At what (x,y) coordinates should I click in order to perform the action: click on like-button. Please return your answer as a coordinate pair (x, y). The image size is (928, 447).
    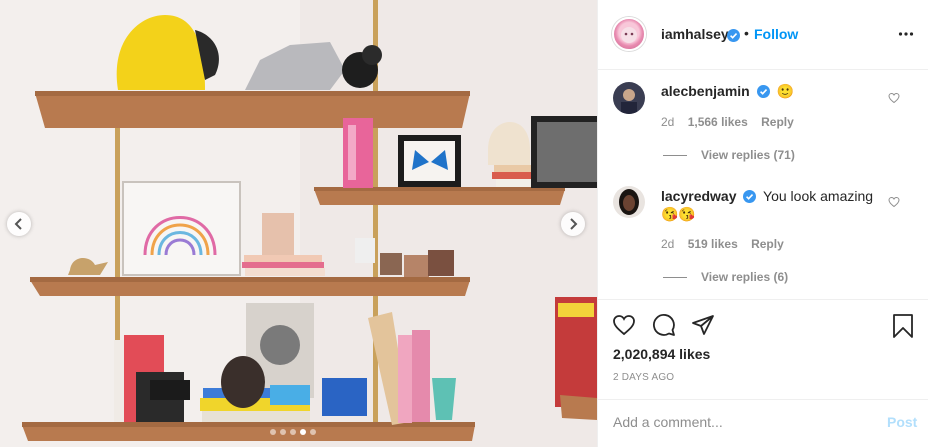
    Looking at the image, I should click on (624, 326).